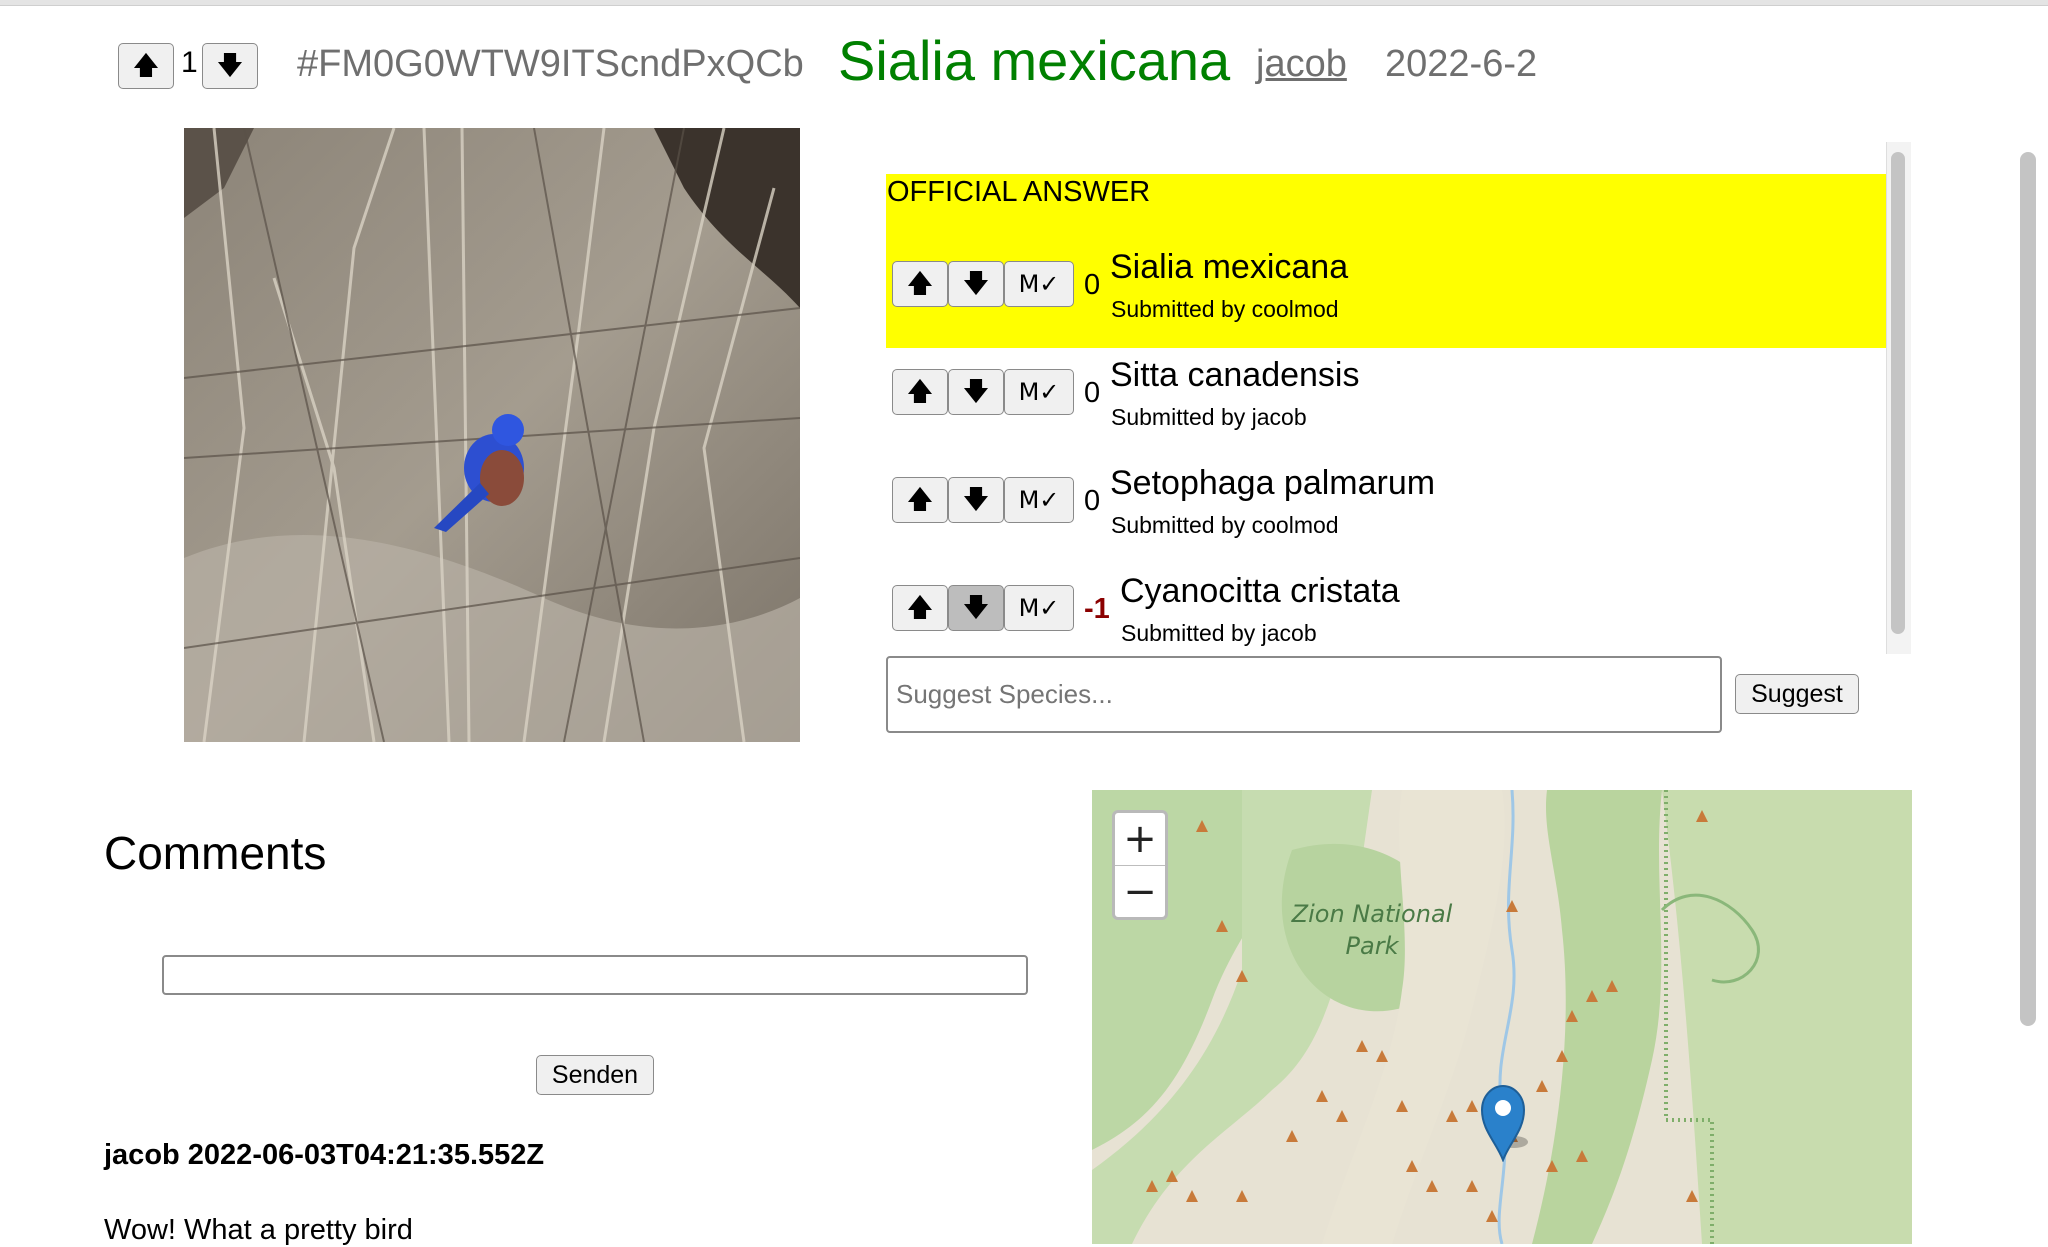  Describe the element at coordinates (1229, 267) in the screenshot. I see `answer-species: Sialia mexicana` at that location.